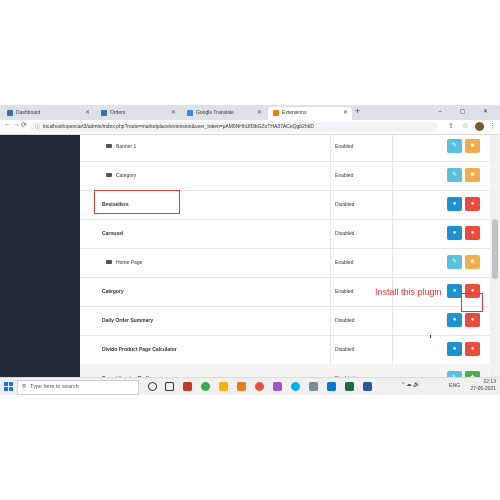 The image size is (500, 500). What do you see at coordinates (357, 111) in the screenshot?
I see `new-tab-button: +` at bounding box center [357, 111].